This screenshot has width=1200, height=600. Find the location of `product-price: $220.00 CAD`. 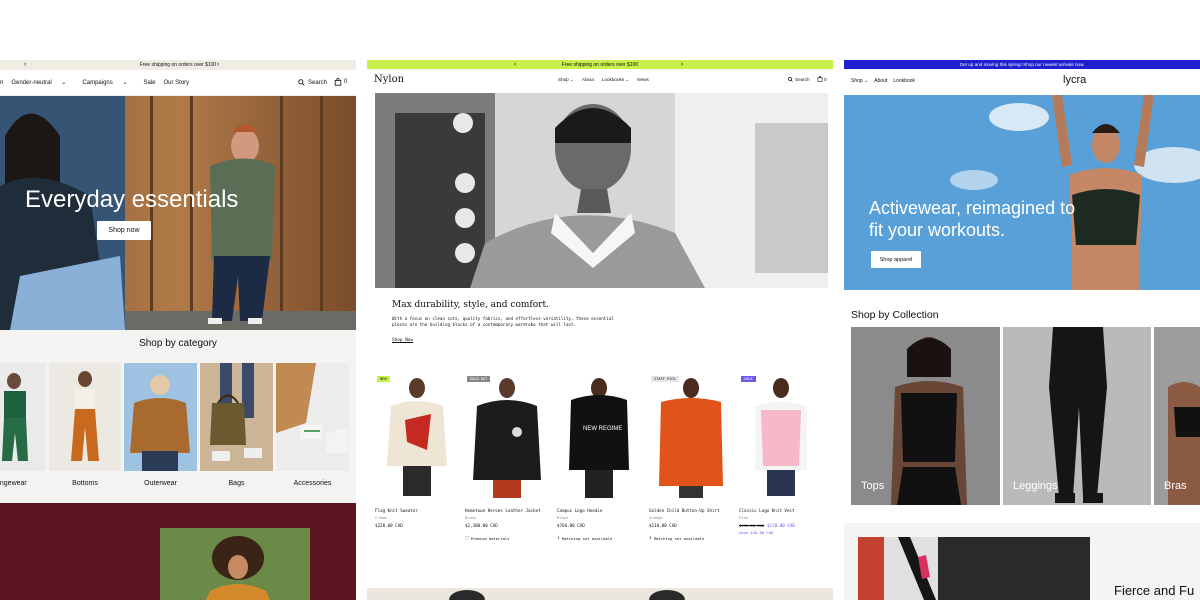

product-price: $220.00 CAD is located at coordinates (389, 525).